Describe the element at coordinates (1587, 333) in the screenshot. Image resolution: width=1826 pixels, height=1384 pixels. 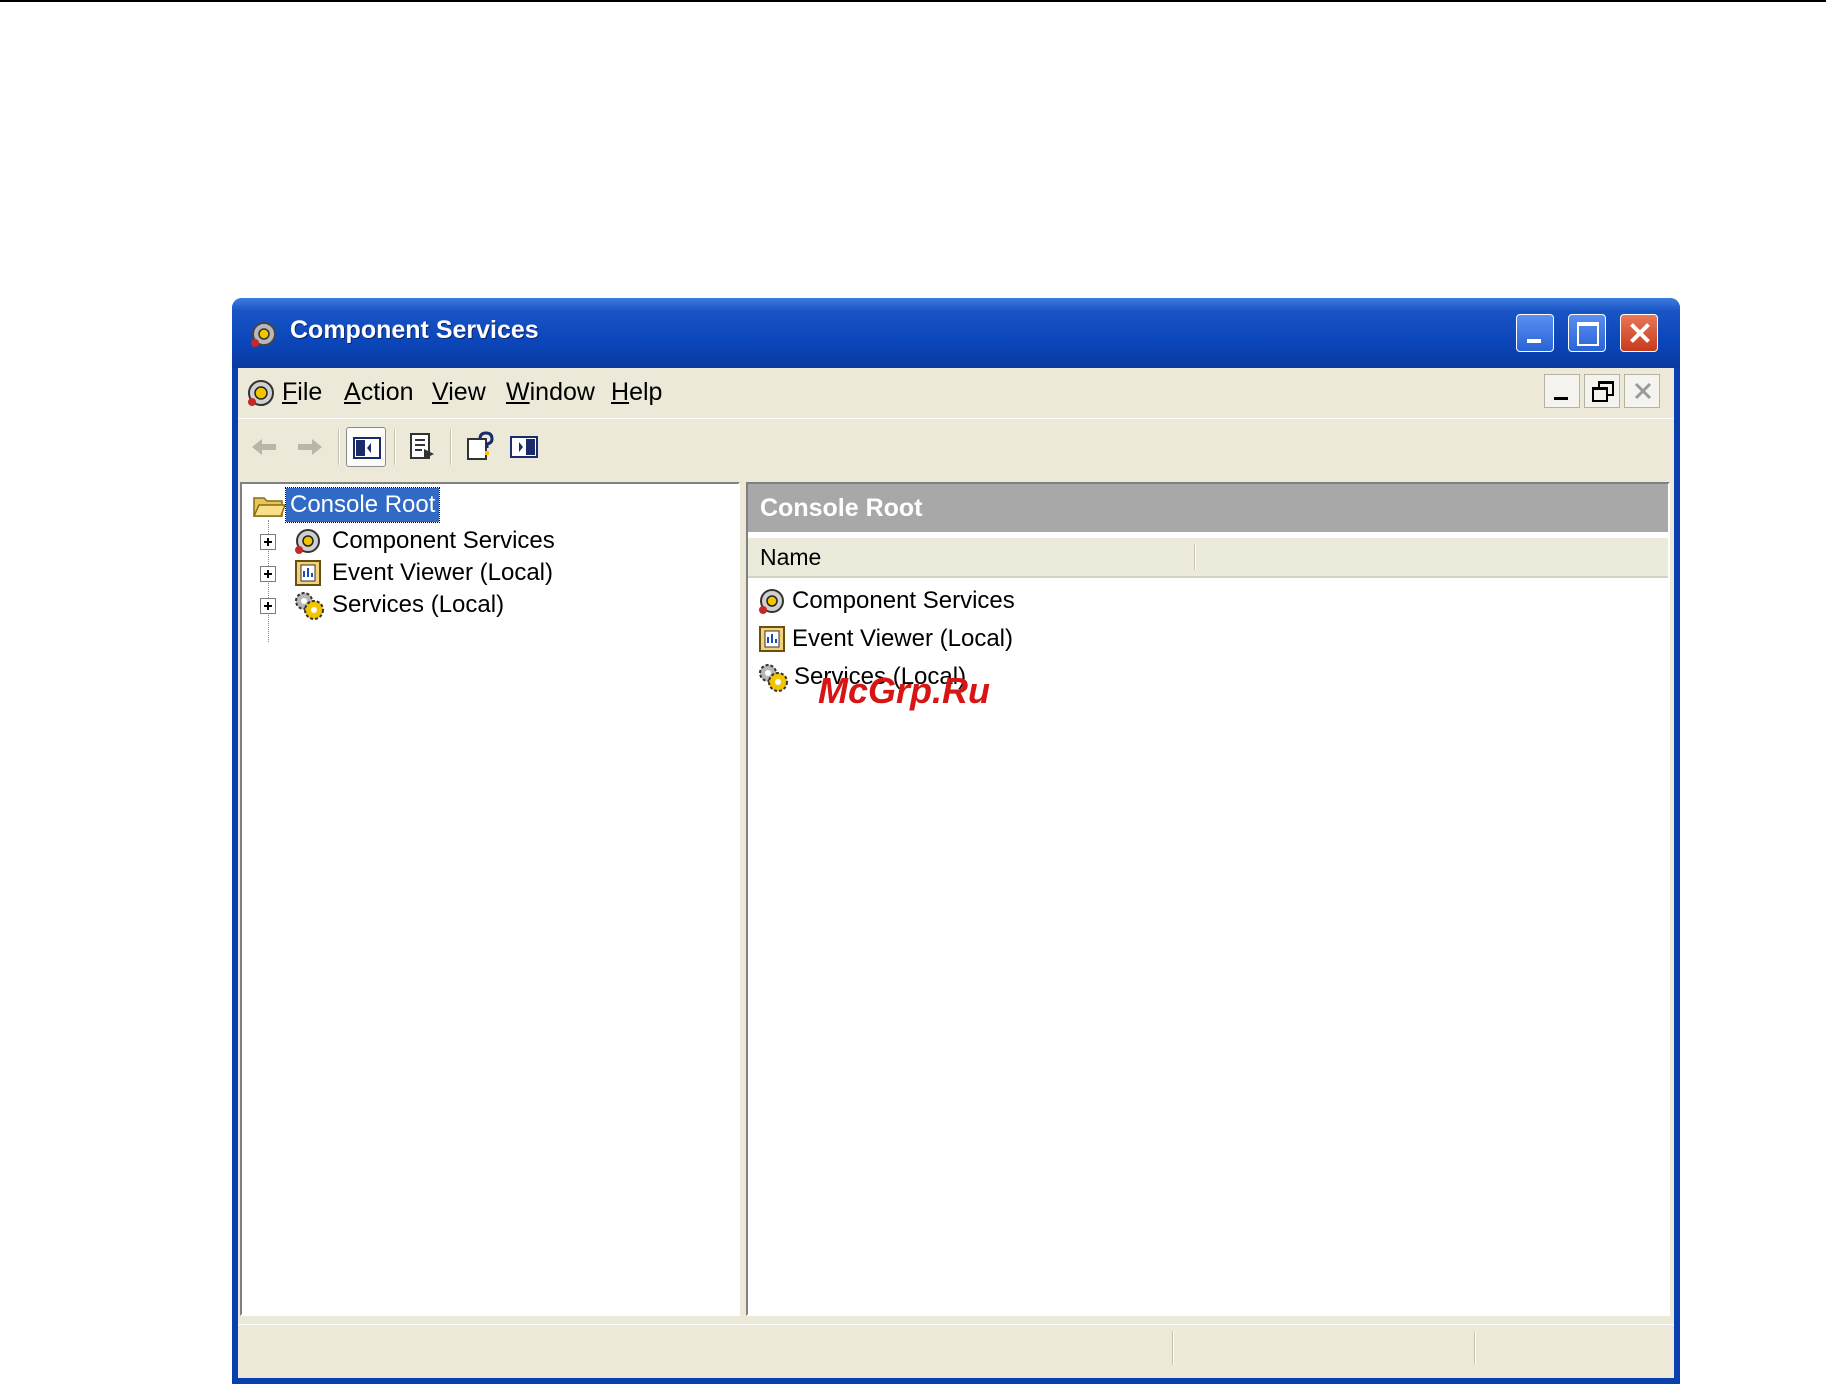
I see `maximize-button` at that location.